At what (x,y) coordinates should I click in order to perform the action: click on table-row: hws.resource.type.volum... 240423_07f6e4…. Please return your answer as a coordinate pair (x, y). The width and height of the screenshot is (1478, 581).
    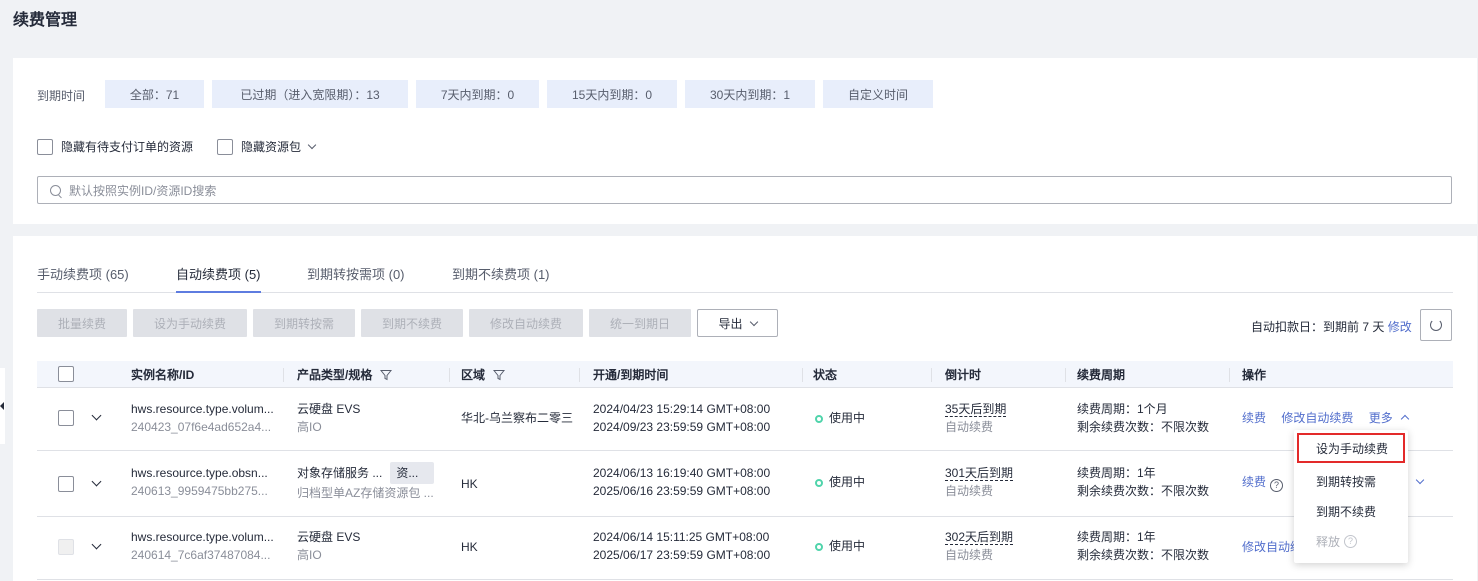
    Looking at the image, I should click on (745, 420).